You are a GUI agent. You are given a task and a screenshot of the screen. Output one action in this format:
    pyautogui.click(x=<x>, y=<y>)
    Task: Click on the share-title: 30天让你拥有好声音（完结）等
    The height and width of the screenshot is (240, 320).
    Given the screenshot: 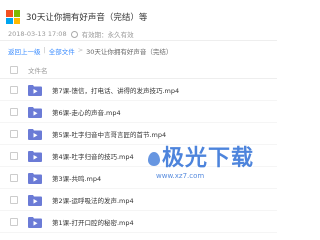 What is the action you would take?
    pyautogui.click(x=87, y=18)
    